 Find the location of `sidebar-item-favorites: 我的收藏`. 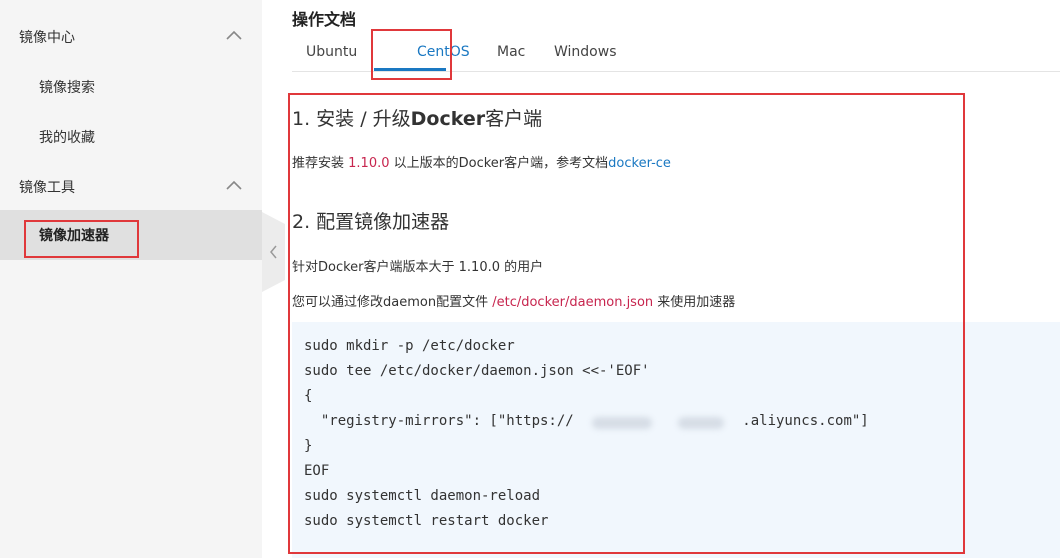

sidebar-item-favorites: 我的收藏 is located at coordinates (131, 137).